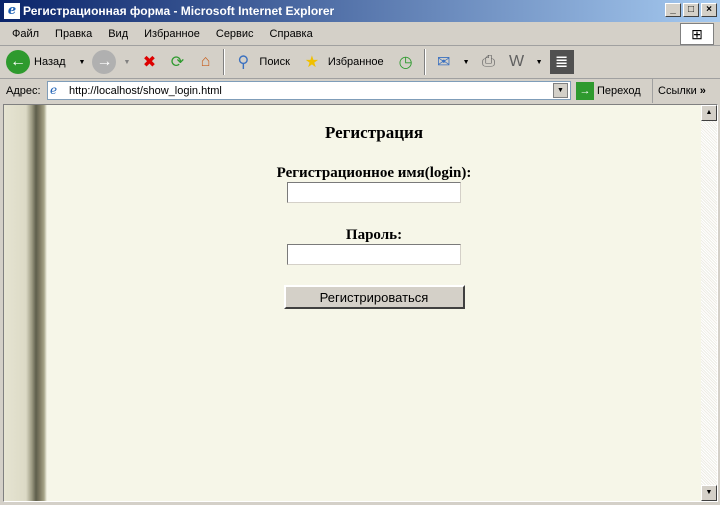 The image size is (720, 505). I want to click on history-icon: ◷, so click(406, 62).